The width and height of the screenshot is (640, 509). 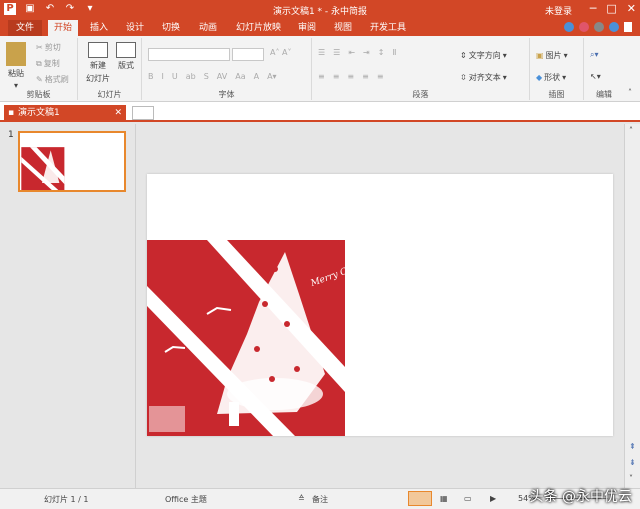 I want to click on tab-developer: 开发工具, so click(x=388, y=28).